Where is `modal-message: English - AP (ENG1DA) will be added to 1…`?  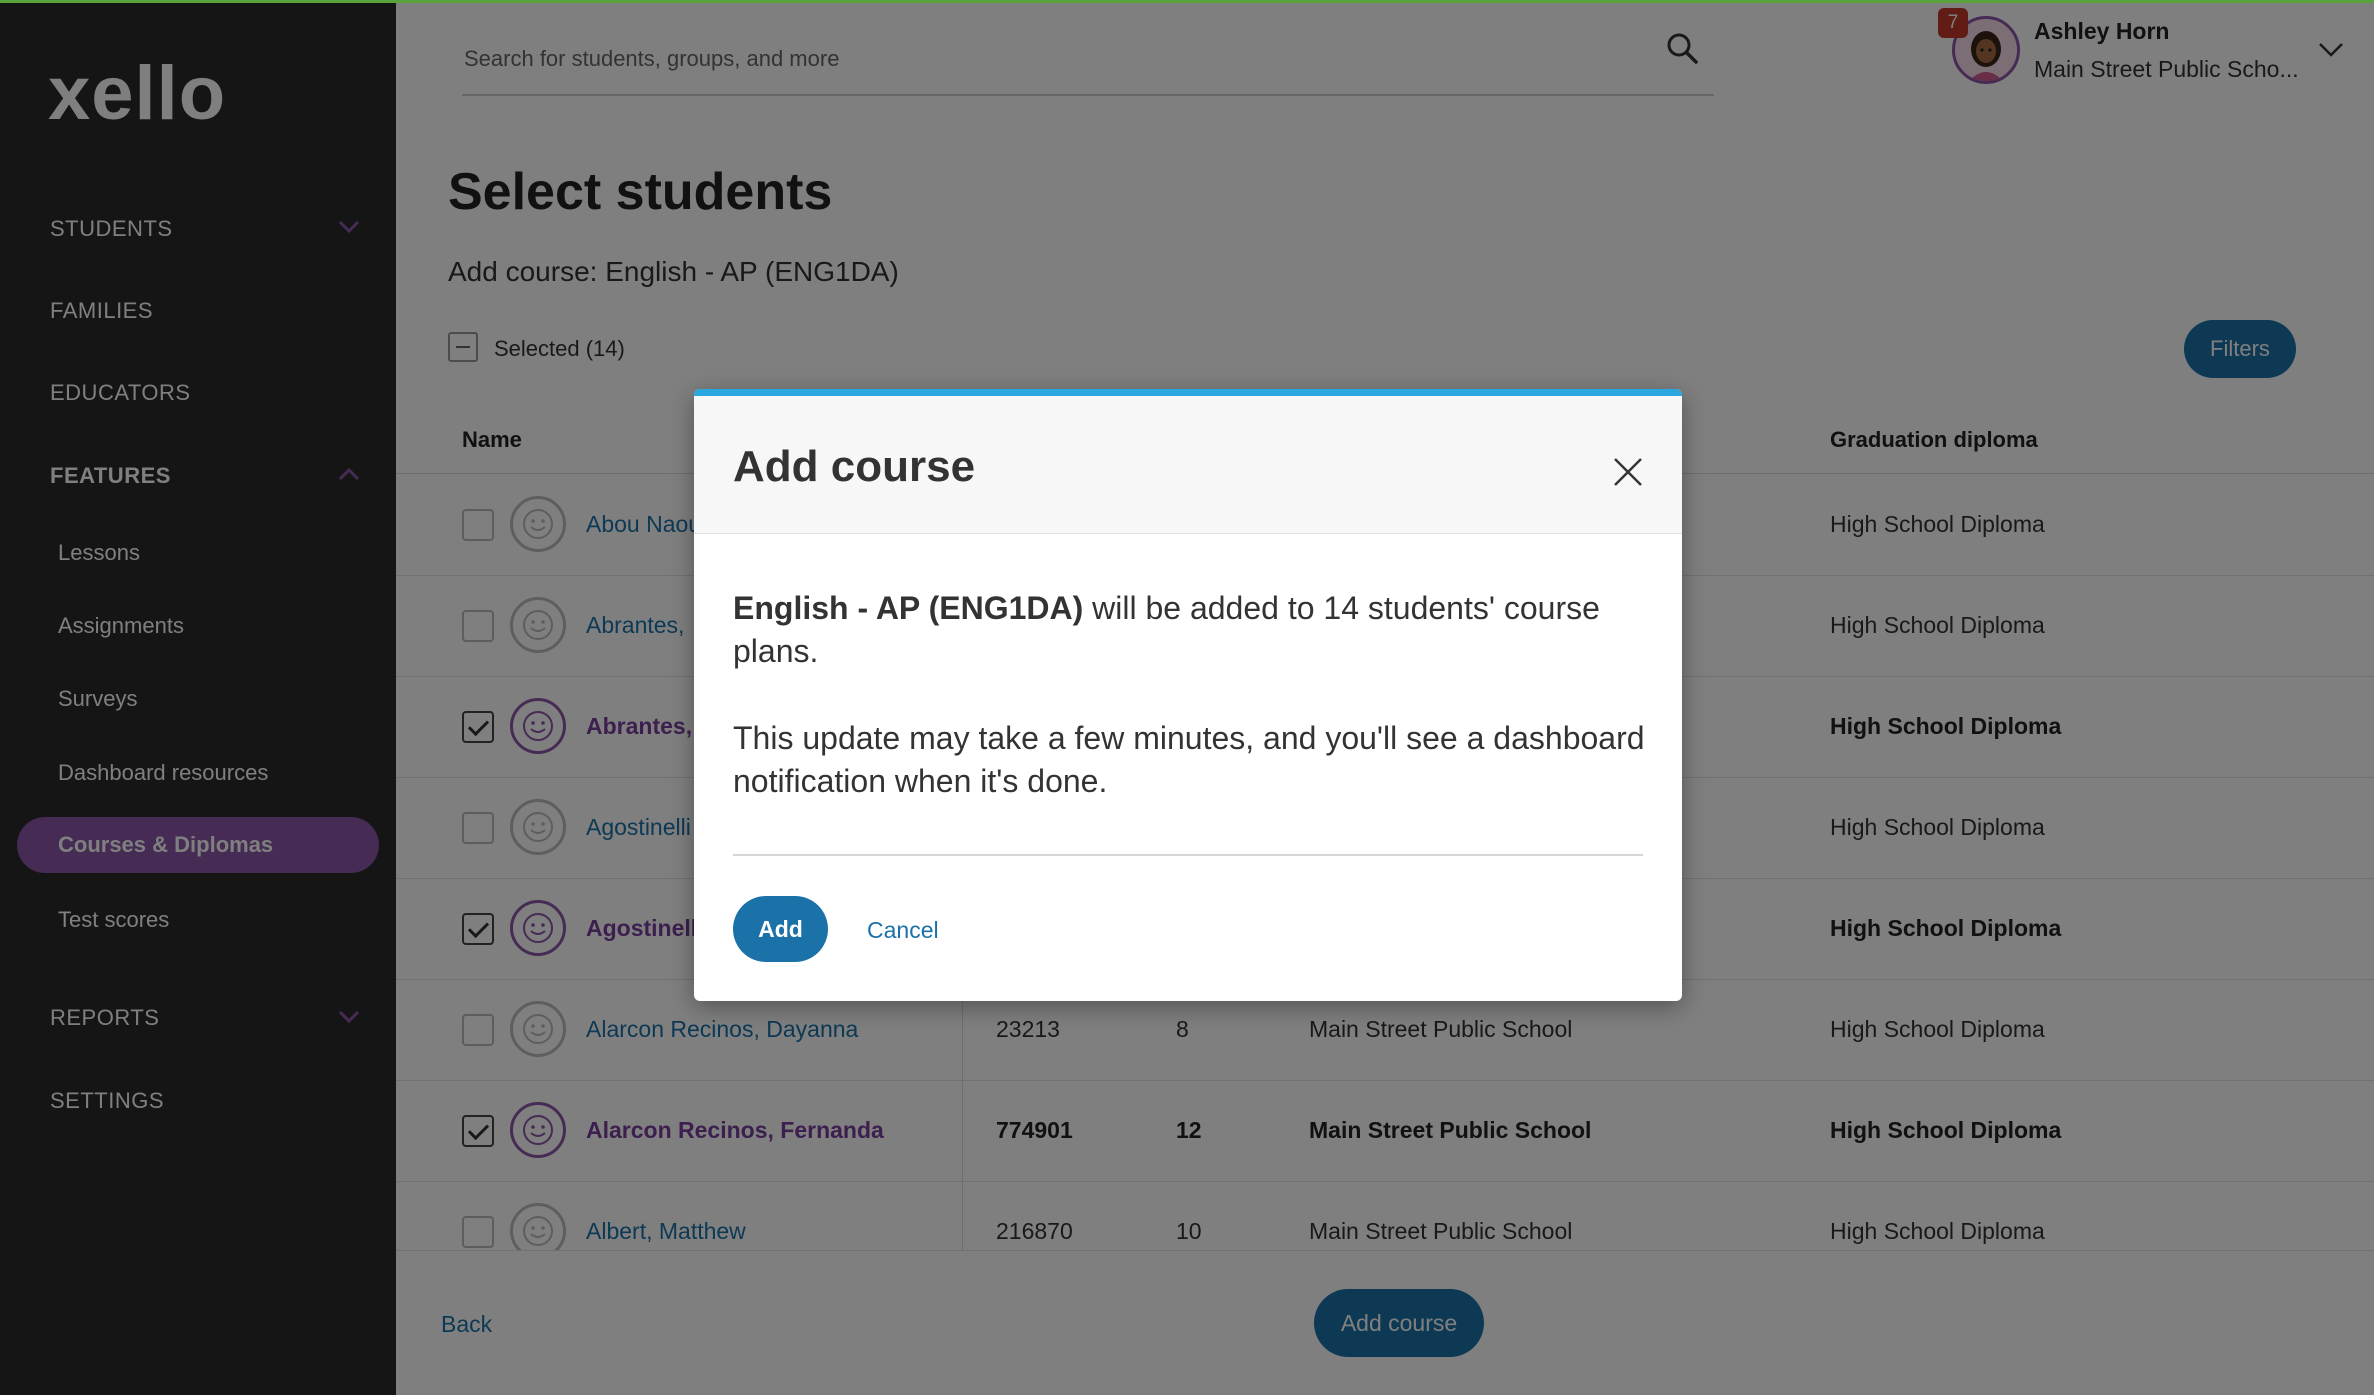 modal-message: English - AP (ENG1DA) will be added to 1… is located at coordinates (1189, 630).